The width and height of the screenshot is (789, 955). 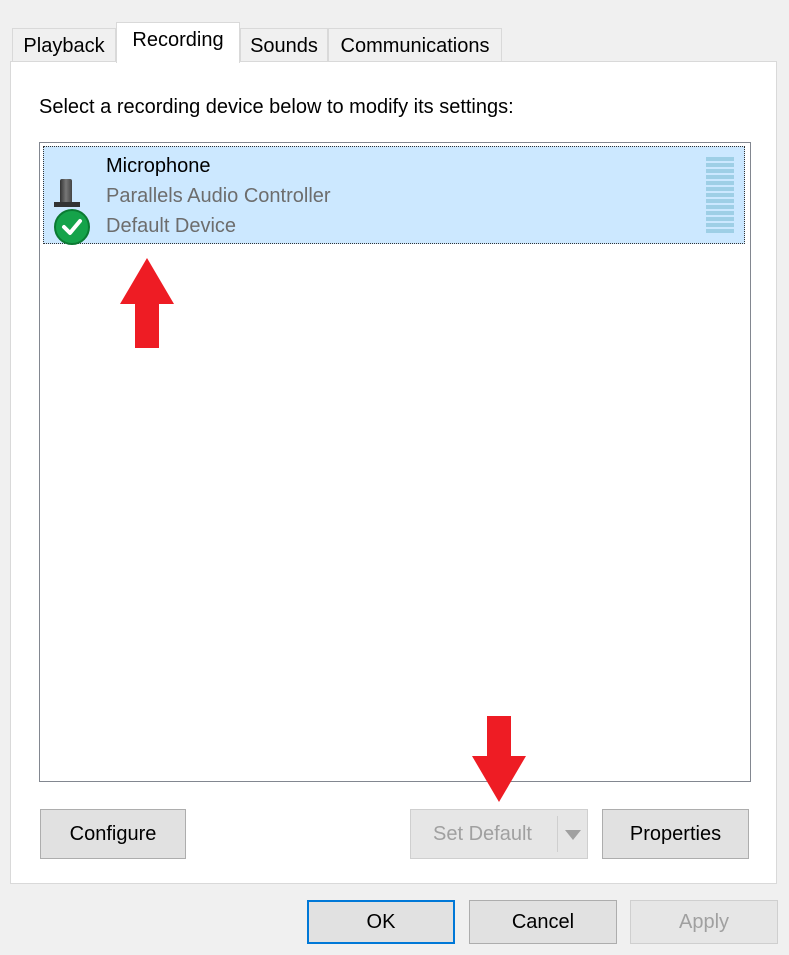 What do you see at coordinates (381, 922) in the screenshot?
I see `ok-button: OK` at bounding box center [381, 922].